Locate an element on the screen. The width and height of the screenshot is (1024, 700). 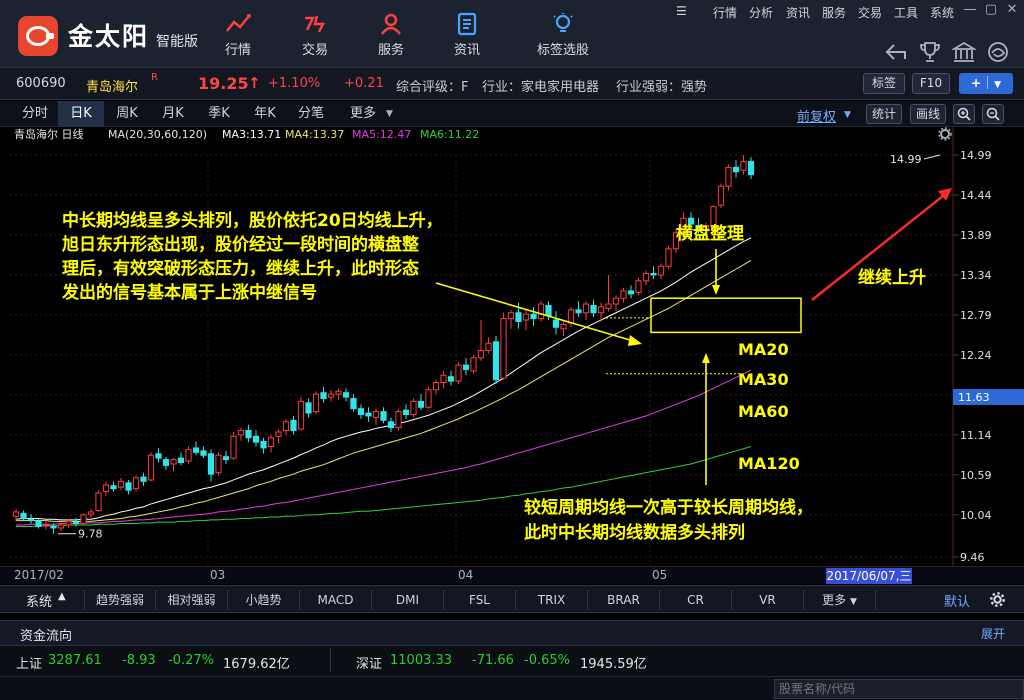
sz-index-pct: -0.65% is located at coordinates (547, 660).